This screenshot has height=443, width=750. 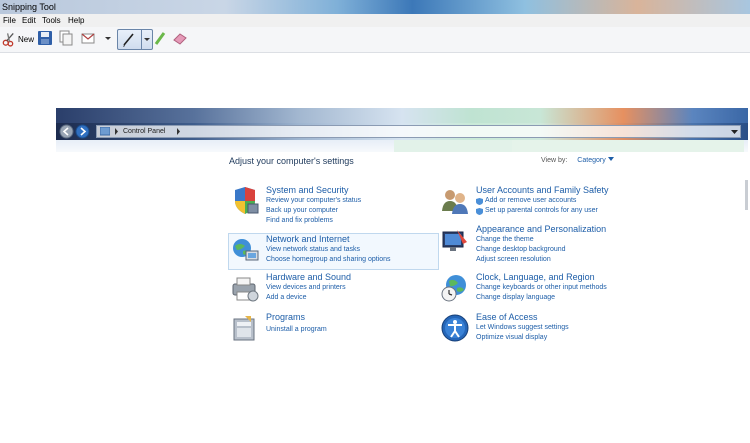 I want to click on category-link: Change desktop background, so click(x=521, y=249).